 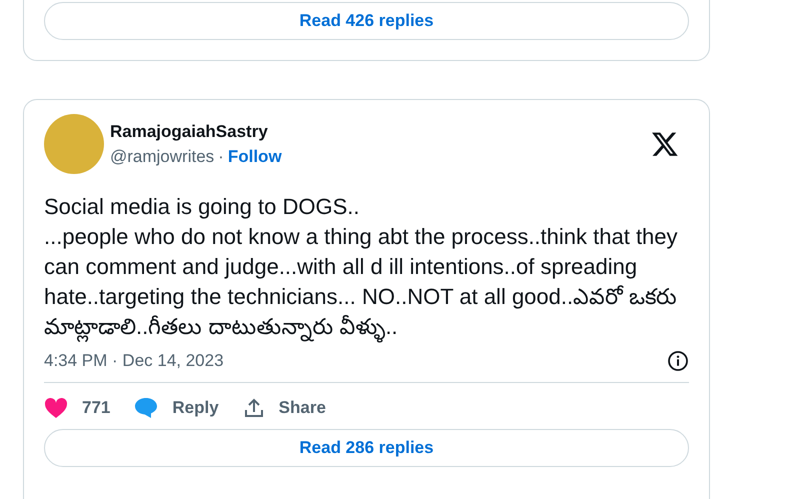 I want to click on heart-icon, so click(x=56, y=408).